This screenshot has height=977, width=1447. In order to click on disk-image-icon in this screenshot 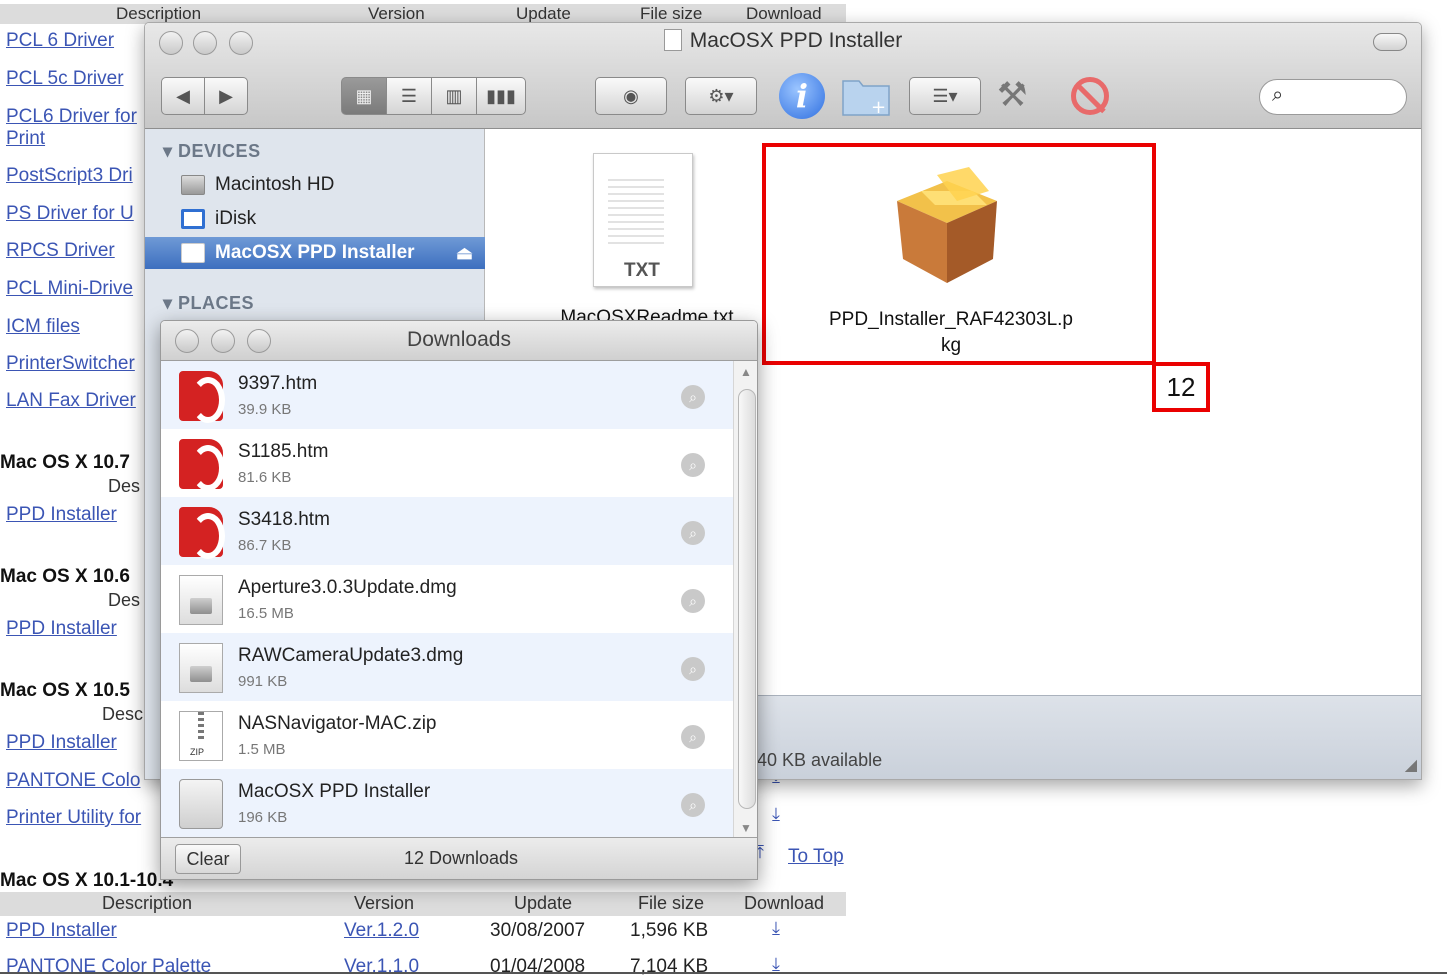, I will do `click(193, 253)`.